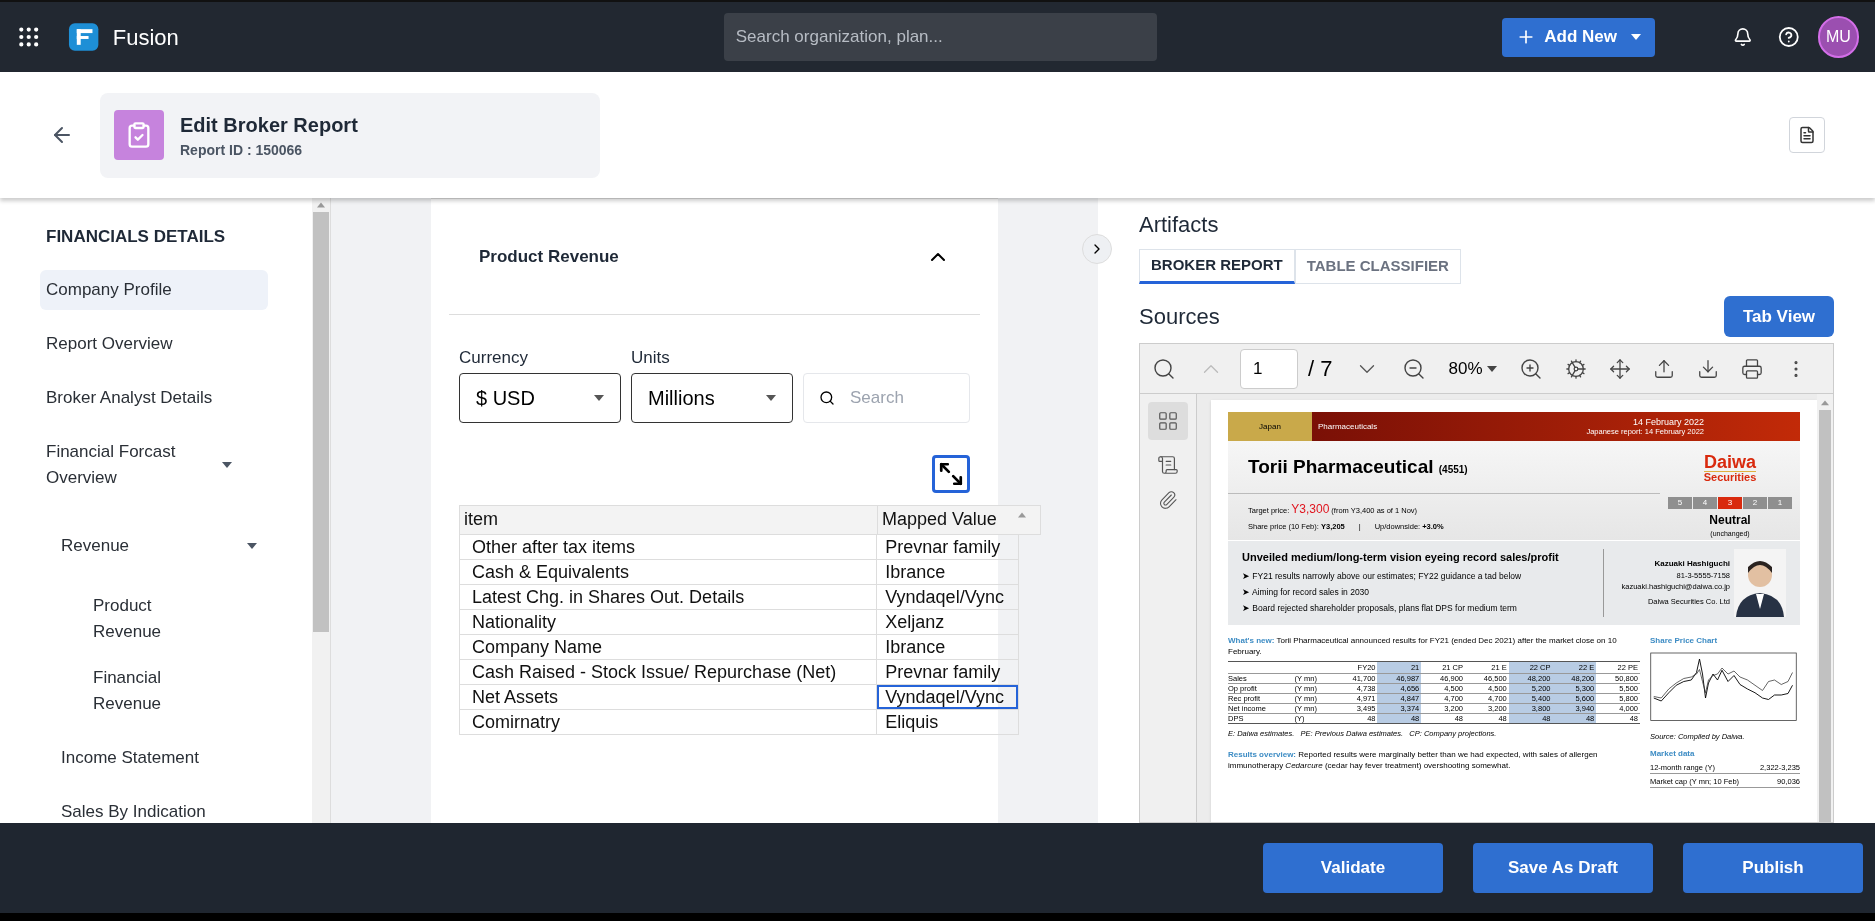  I want to click on report-date: 14 February 2022, so click(1668, 421).